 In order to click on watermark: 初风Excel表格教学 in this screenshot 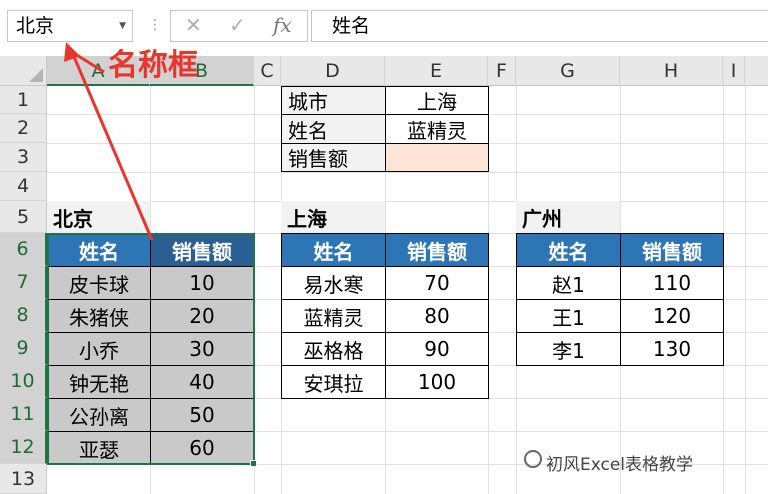, I will do `click(620, 465)`.